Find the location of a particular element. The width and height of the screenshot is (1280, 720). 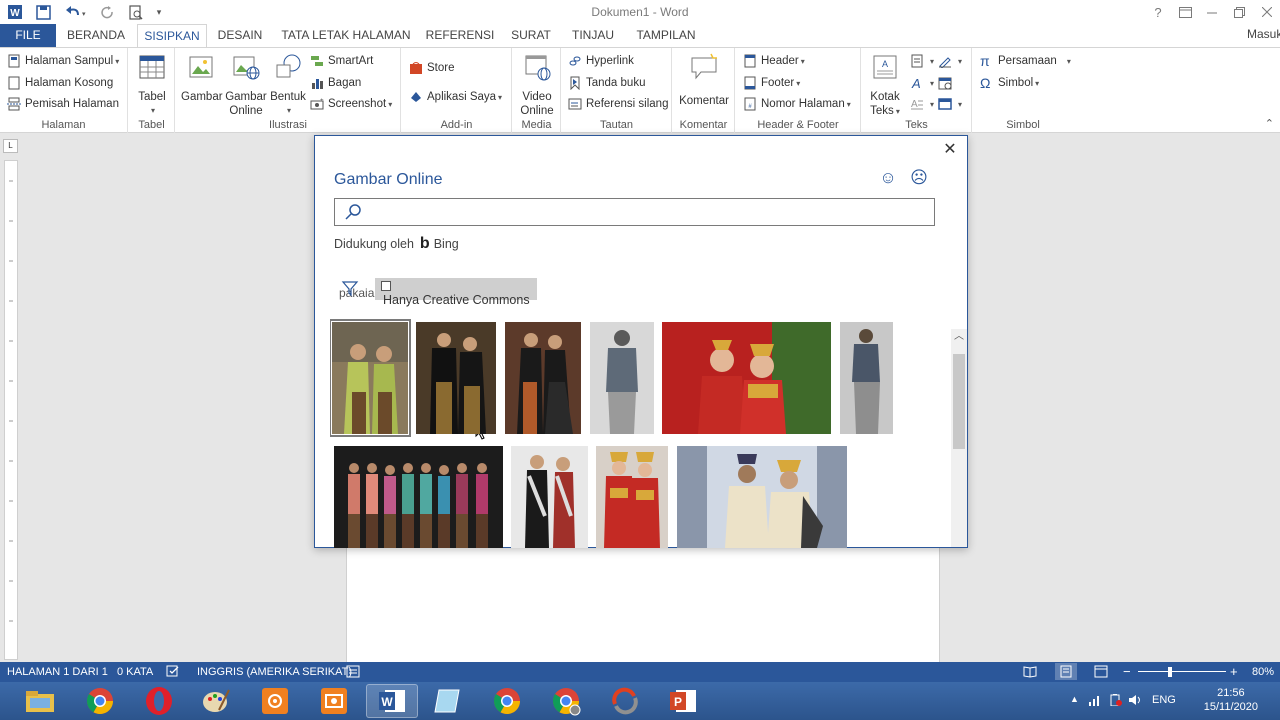

zoom-slider is located at coordinates (1182, 671).